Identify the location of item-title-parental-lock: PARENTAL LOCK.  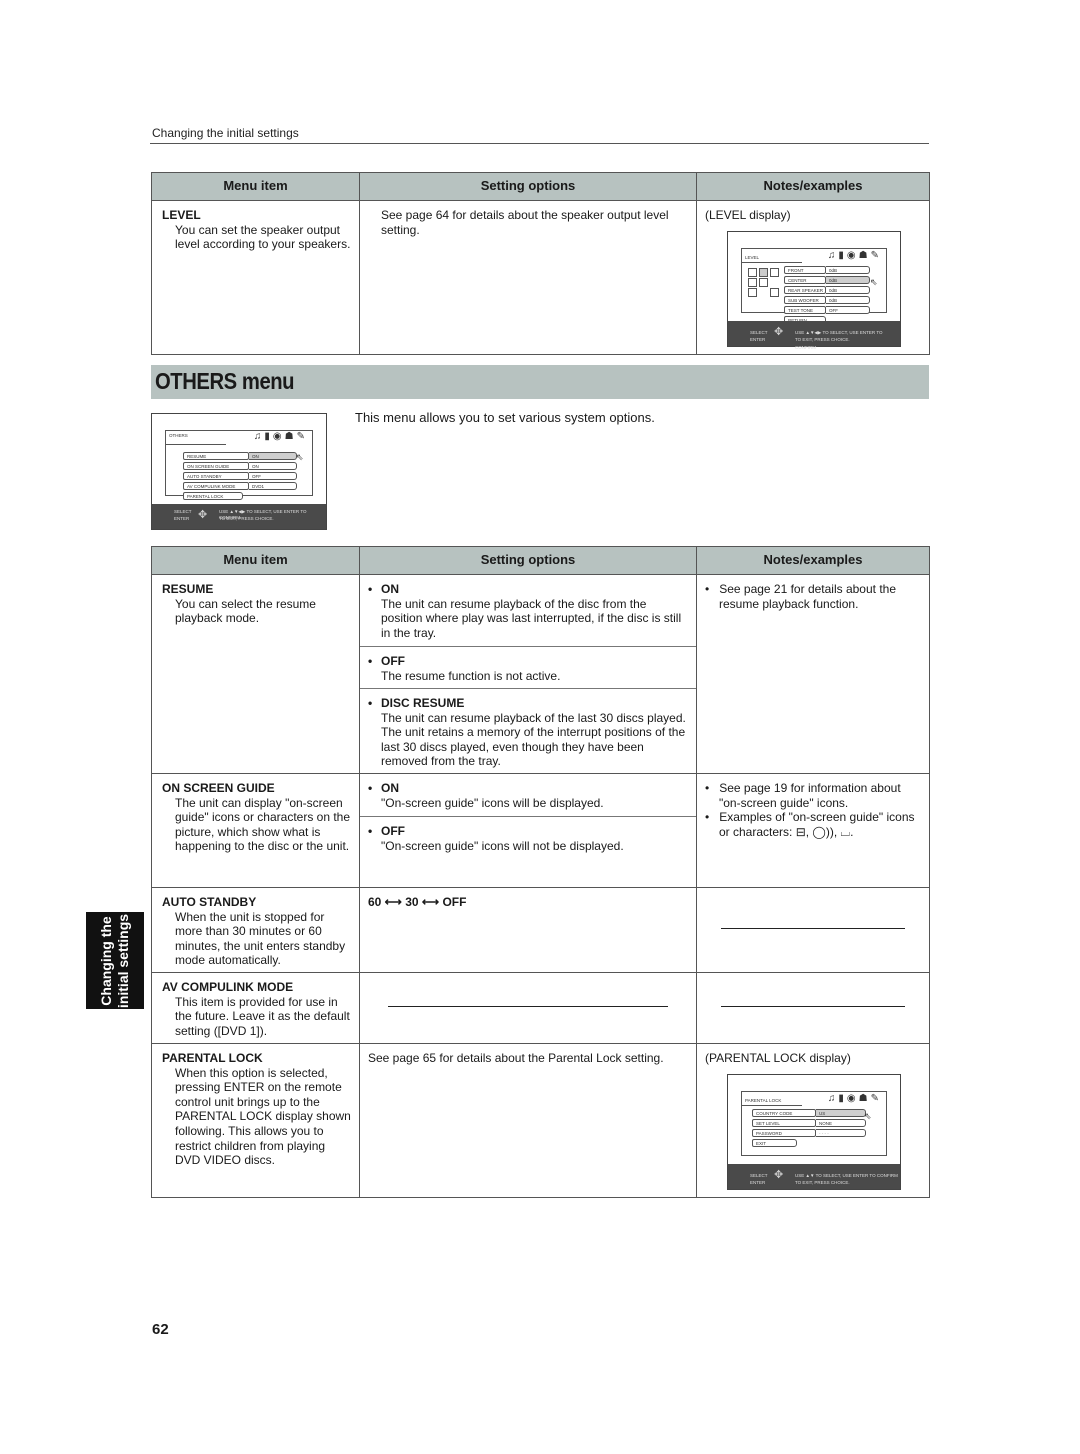
(212, 1058).